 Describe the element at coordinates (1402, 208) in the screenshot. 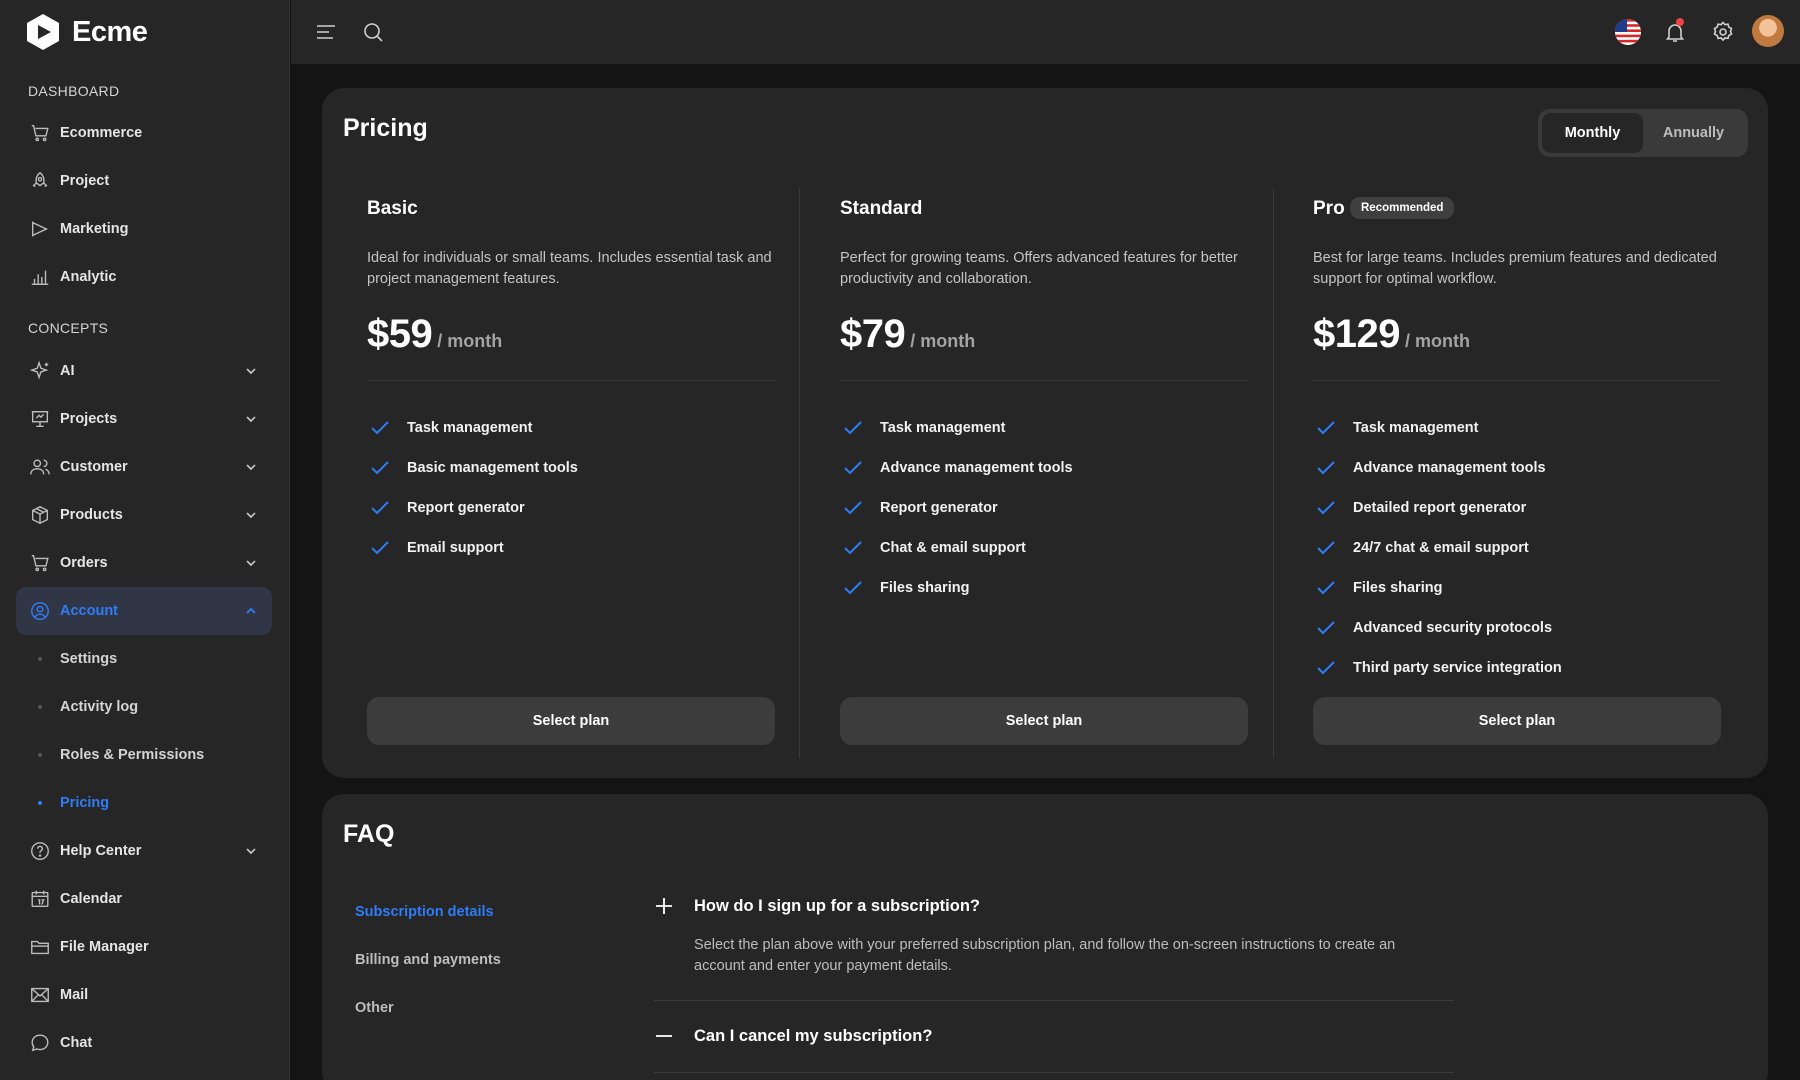

I see `recommended-badge: Recommended` at that location.